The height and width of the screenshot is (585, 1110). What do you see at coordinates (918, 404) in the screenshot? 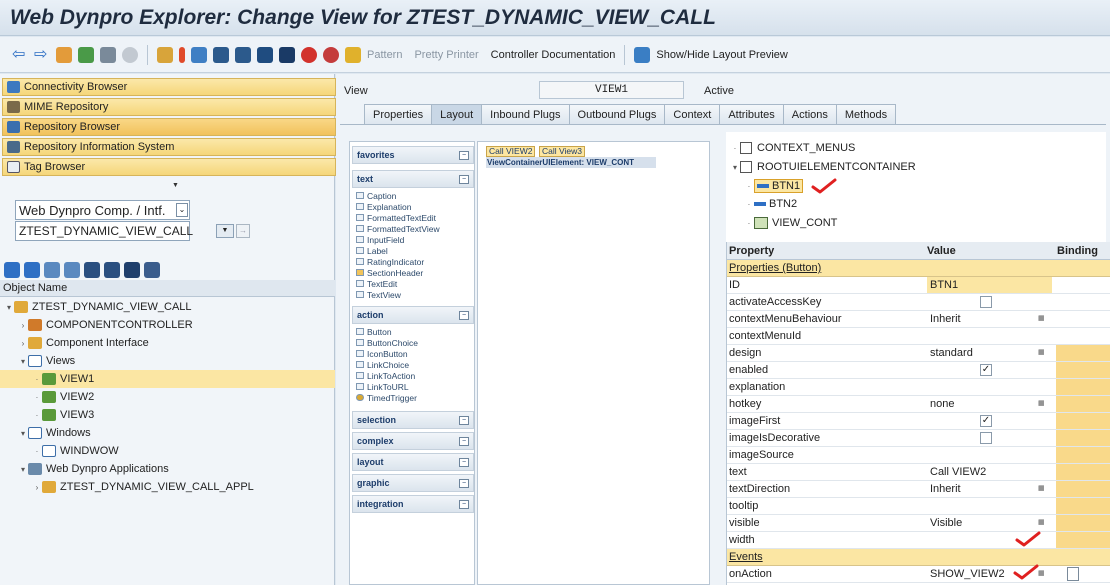
I see `property-row-hotkey: hotkey none ▦` at bounding box center [918, 404].